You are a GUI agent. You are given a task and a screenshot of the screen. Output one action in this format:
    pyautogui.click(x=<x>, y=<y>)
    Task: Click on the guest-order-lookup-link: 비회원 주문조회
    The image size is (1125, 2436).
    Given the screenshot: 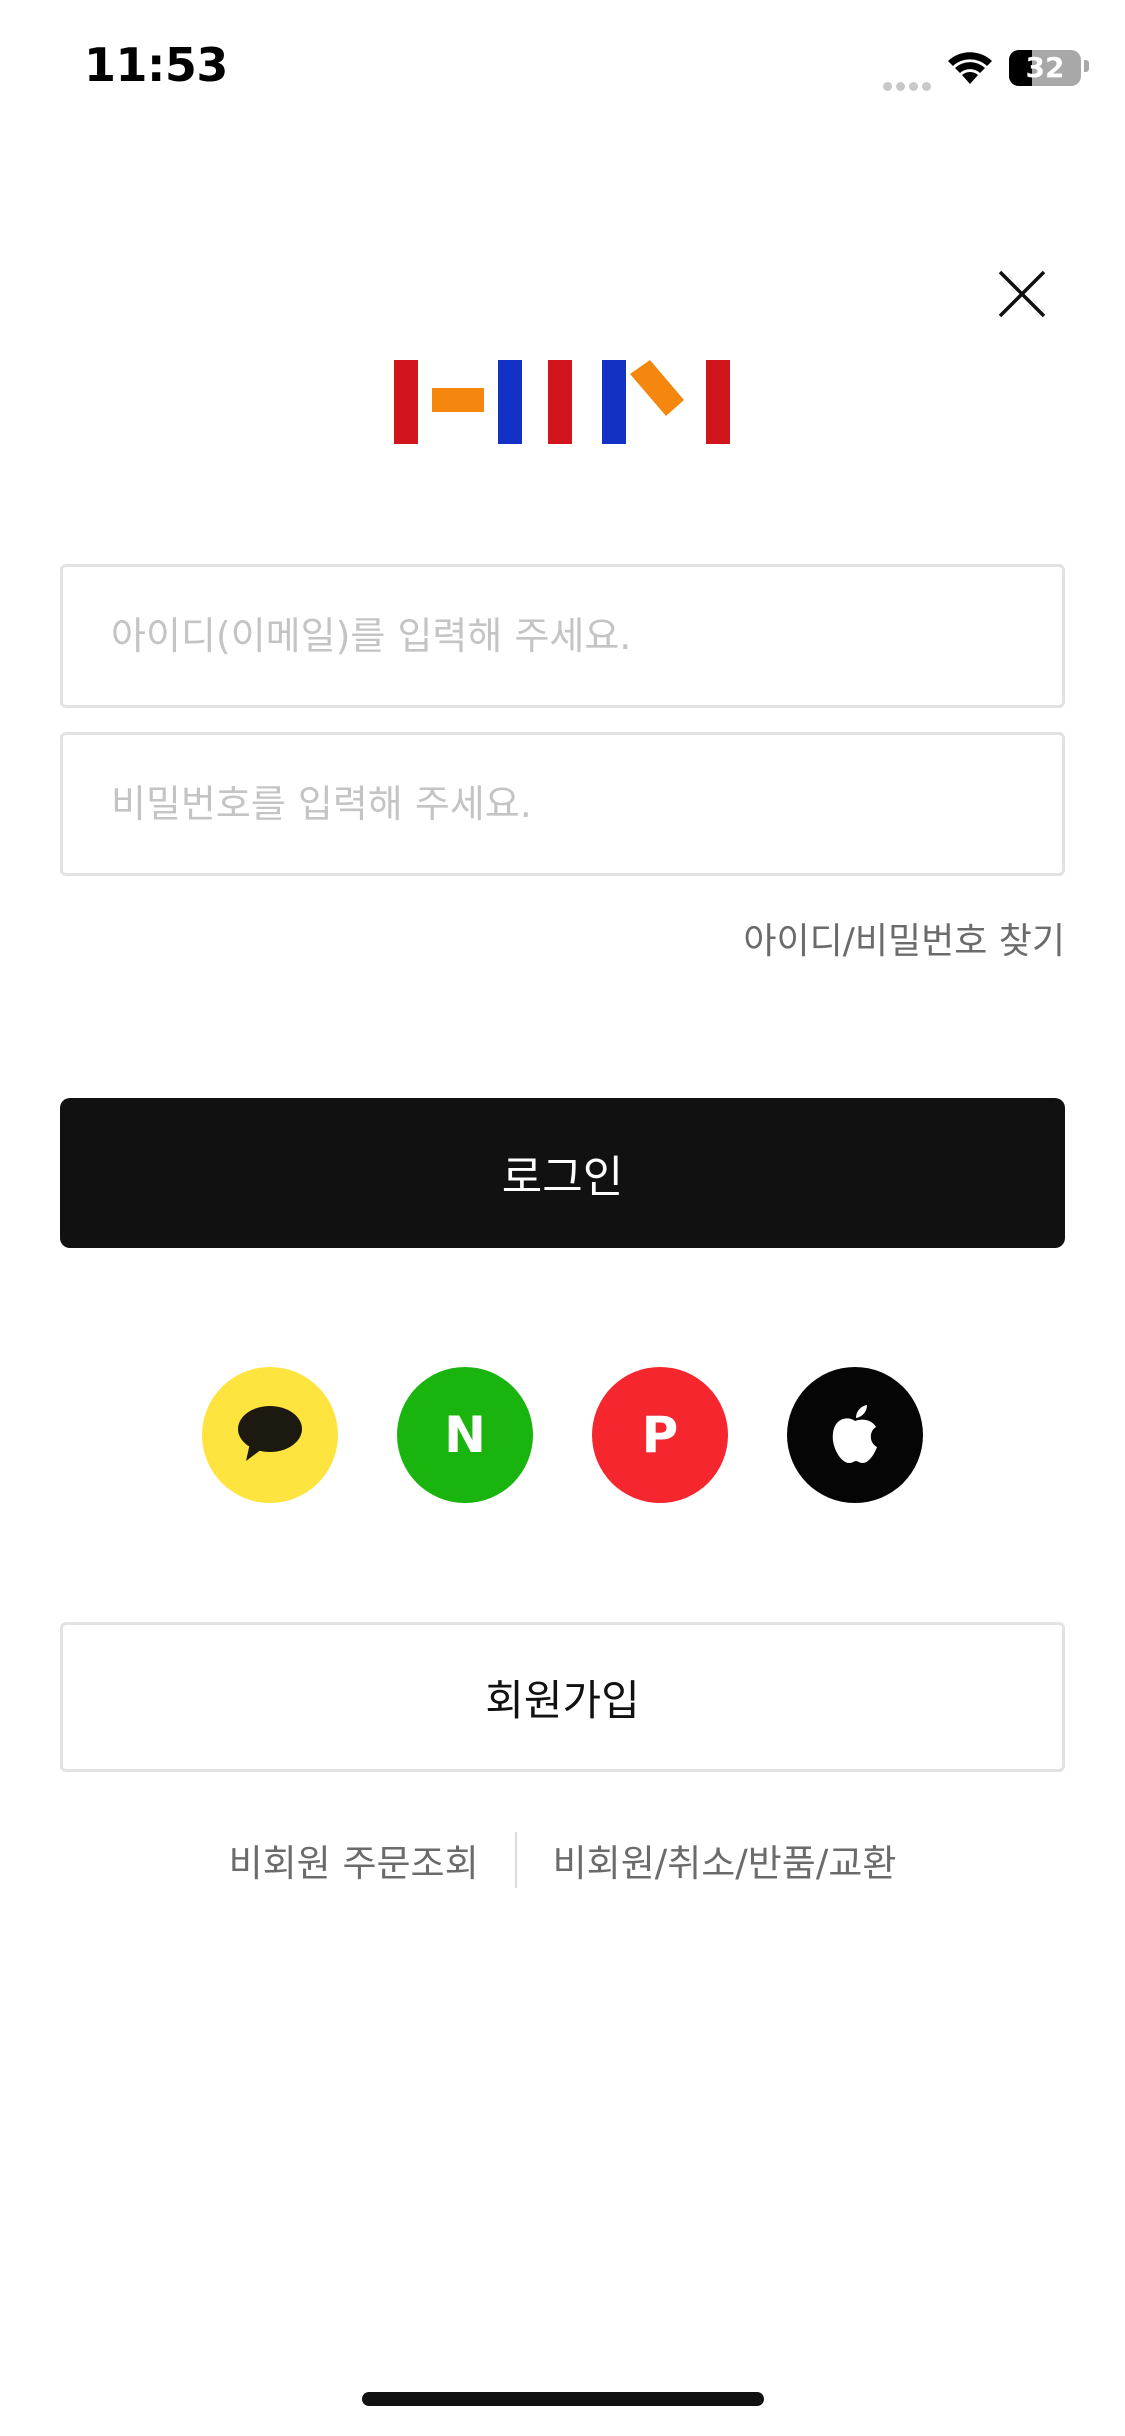 What is the action you would take?
    pyautogui.click(x=354, y=1860)
    